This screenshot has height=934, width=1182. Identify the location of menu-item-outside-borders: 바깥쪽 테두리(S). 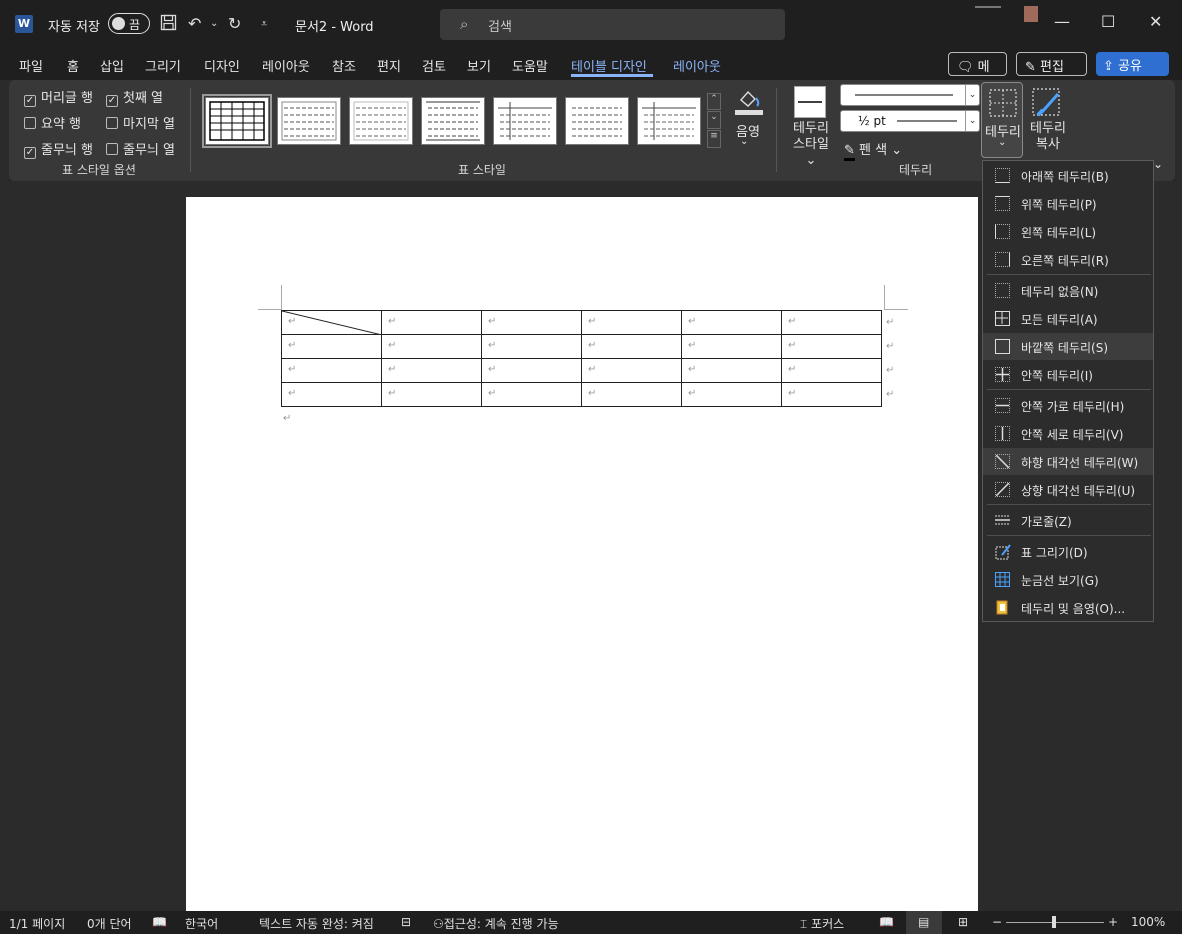
(1068, 346).